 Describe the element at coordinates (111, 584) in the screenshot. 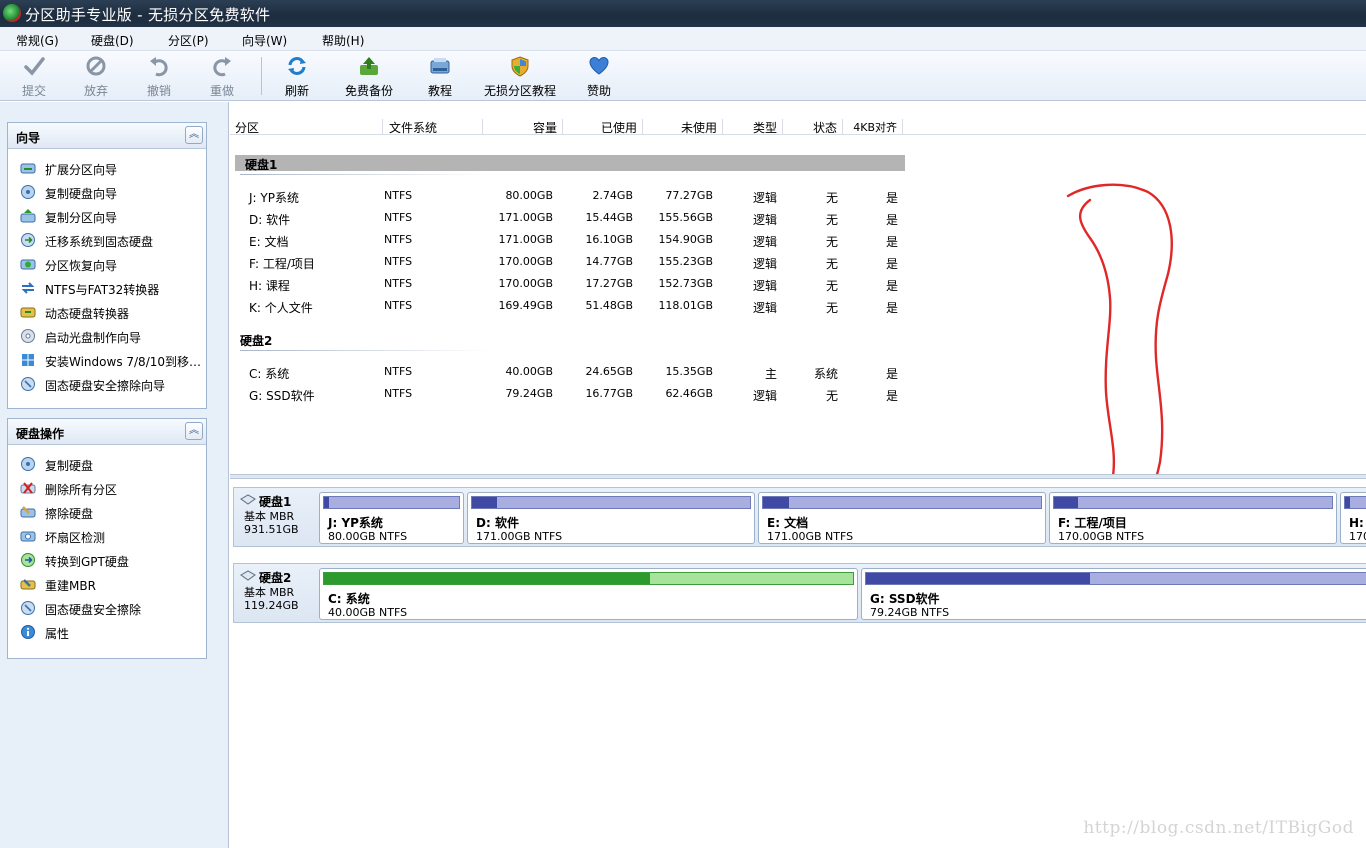

I see `op-rebuild-mbr: 重建MBR` at that location.